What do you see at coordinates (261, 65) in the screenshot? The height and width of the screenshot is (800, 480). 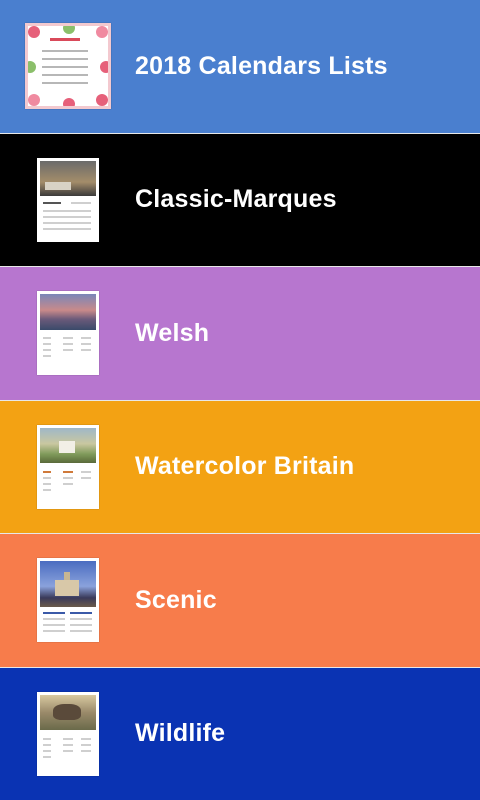 I see `list-item-label: 2018 Calendars Lists` at bounding box center [261, 65].